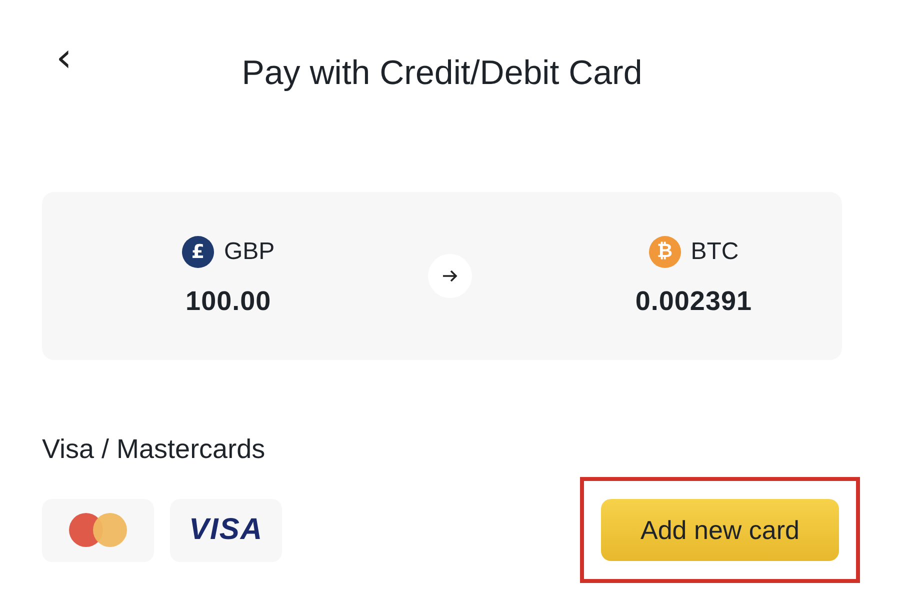 This screenshot has height=596, width=898. Describe the element at coordinates (693, 301) in the screenshot. I see `amount: 0.002391` at that location.